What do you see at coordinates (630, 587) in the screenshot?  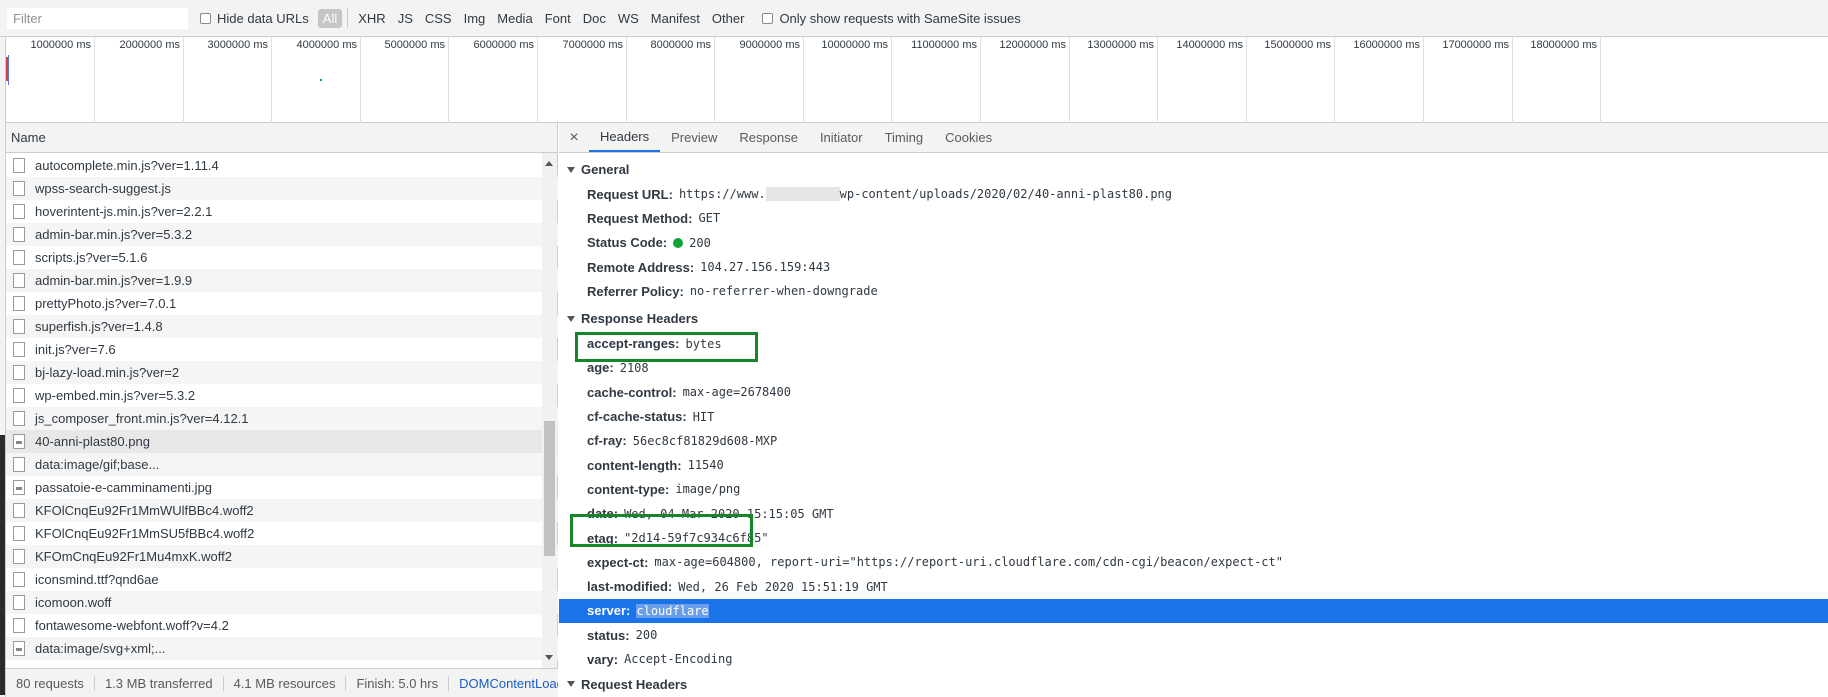 I see `header-name: last-modified:` at bounding box center [630, 587].